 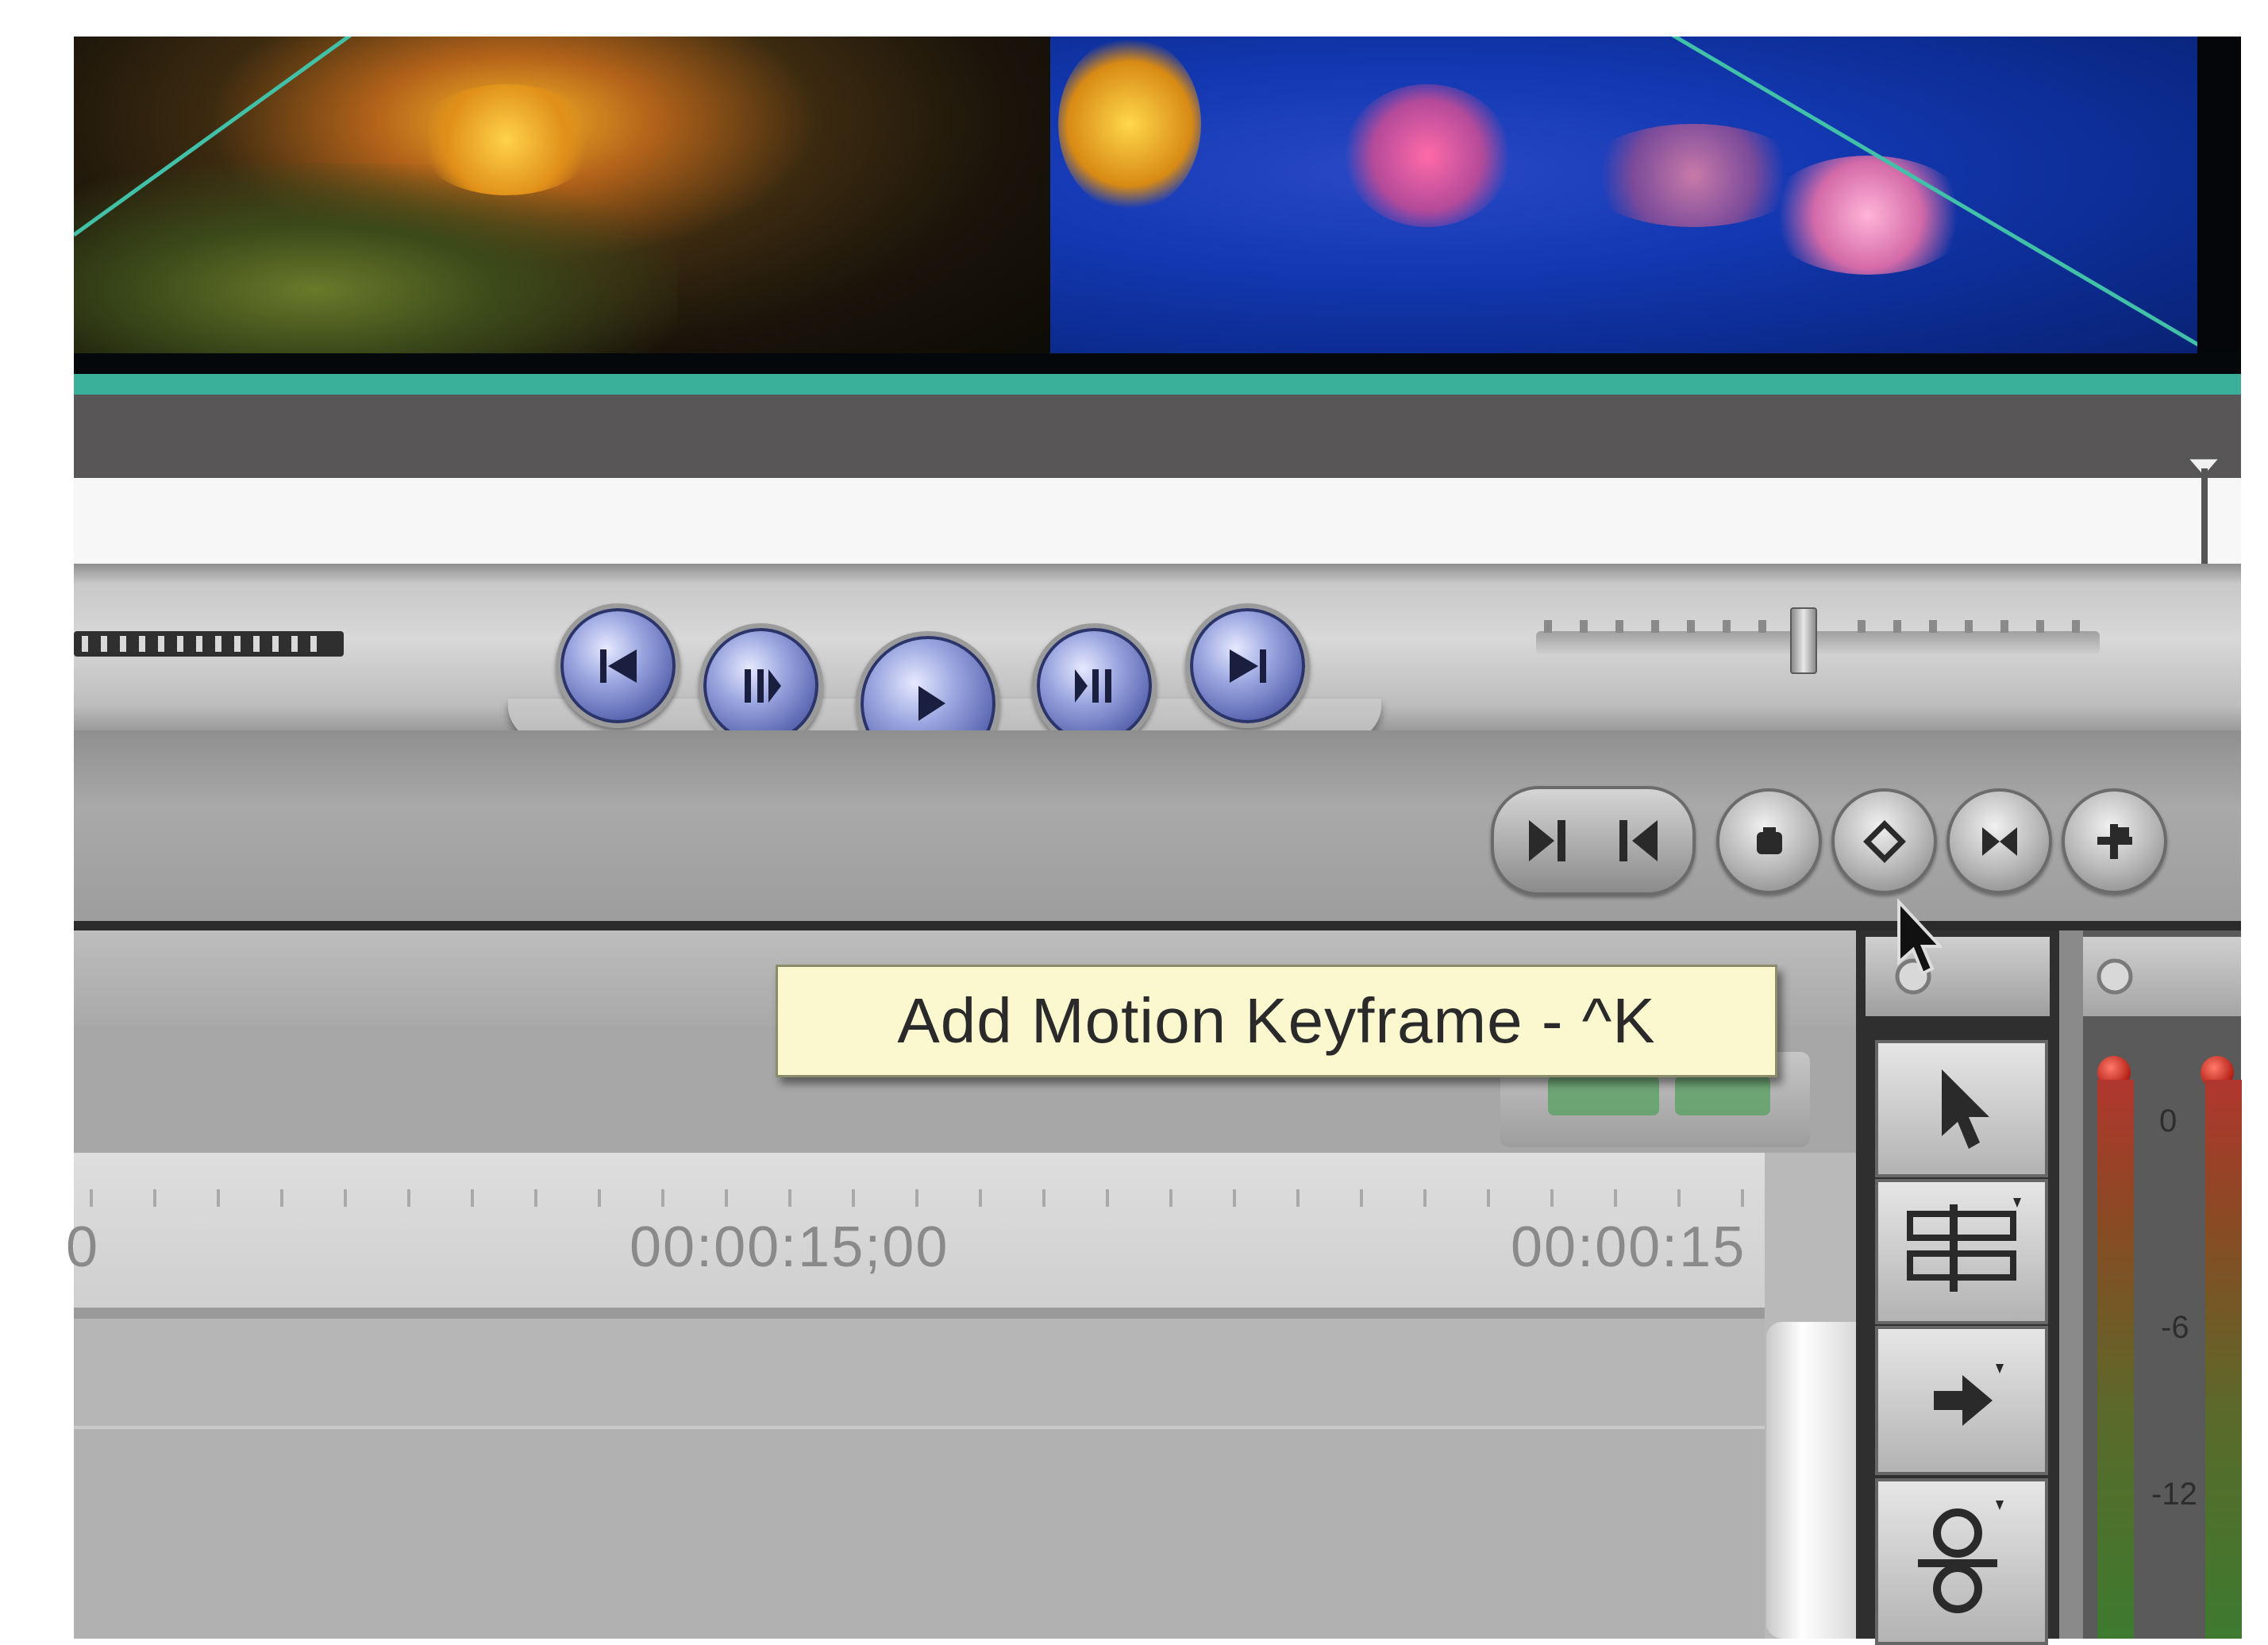 I want to click on tooltip: Add Motion Keyframe - ^K, so click(x=1276, y=1021).